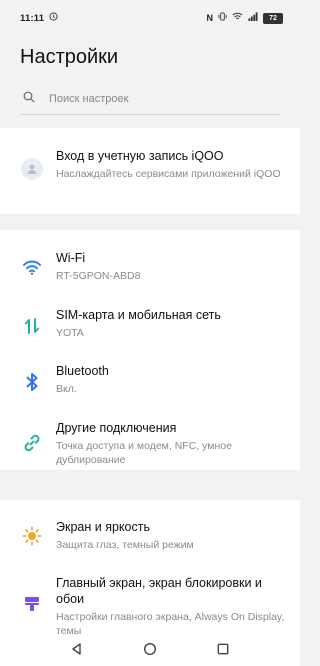 This screenshot has width=320, height=666. I want to click on search-icon, so click(29, 99).